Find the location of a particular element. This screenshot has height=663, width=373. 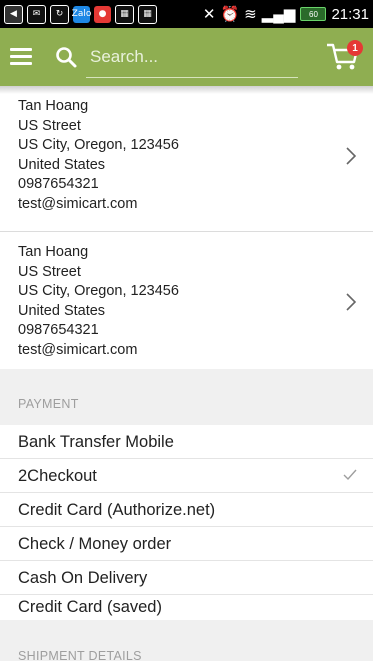

wifi-icon: ≋ is located at coordinates (250, 14).